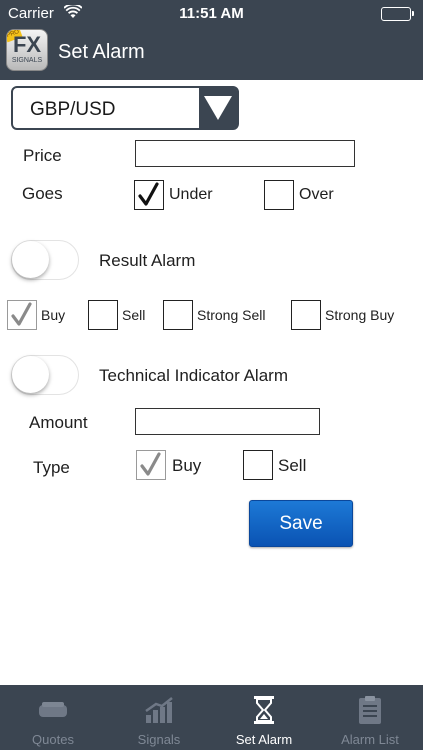 This screenshot has height=750, width=423. Describe the element at coordinates (101, 52) in the screenshot. I see `page-title: Set Alarm` at that location.